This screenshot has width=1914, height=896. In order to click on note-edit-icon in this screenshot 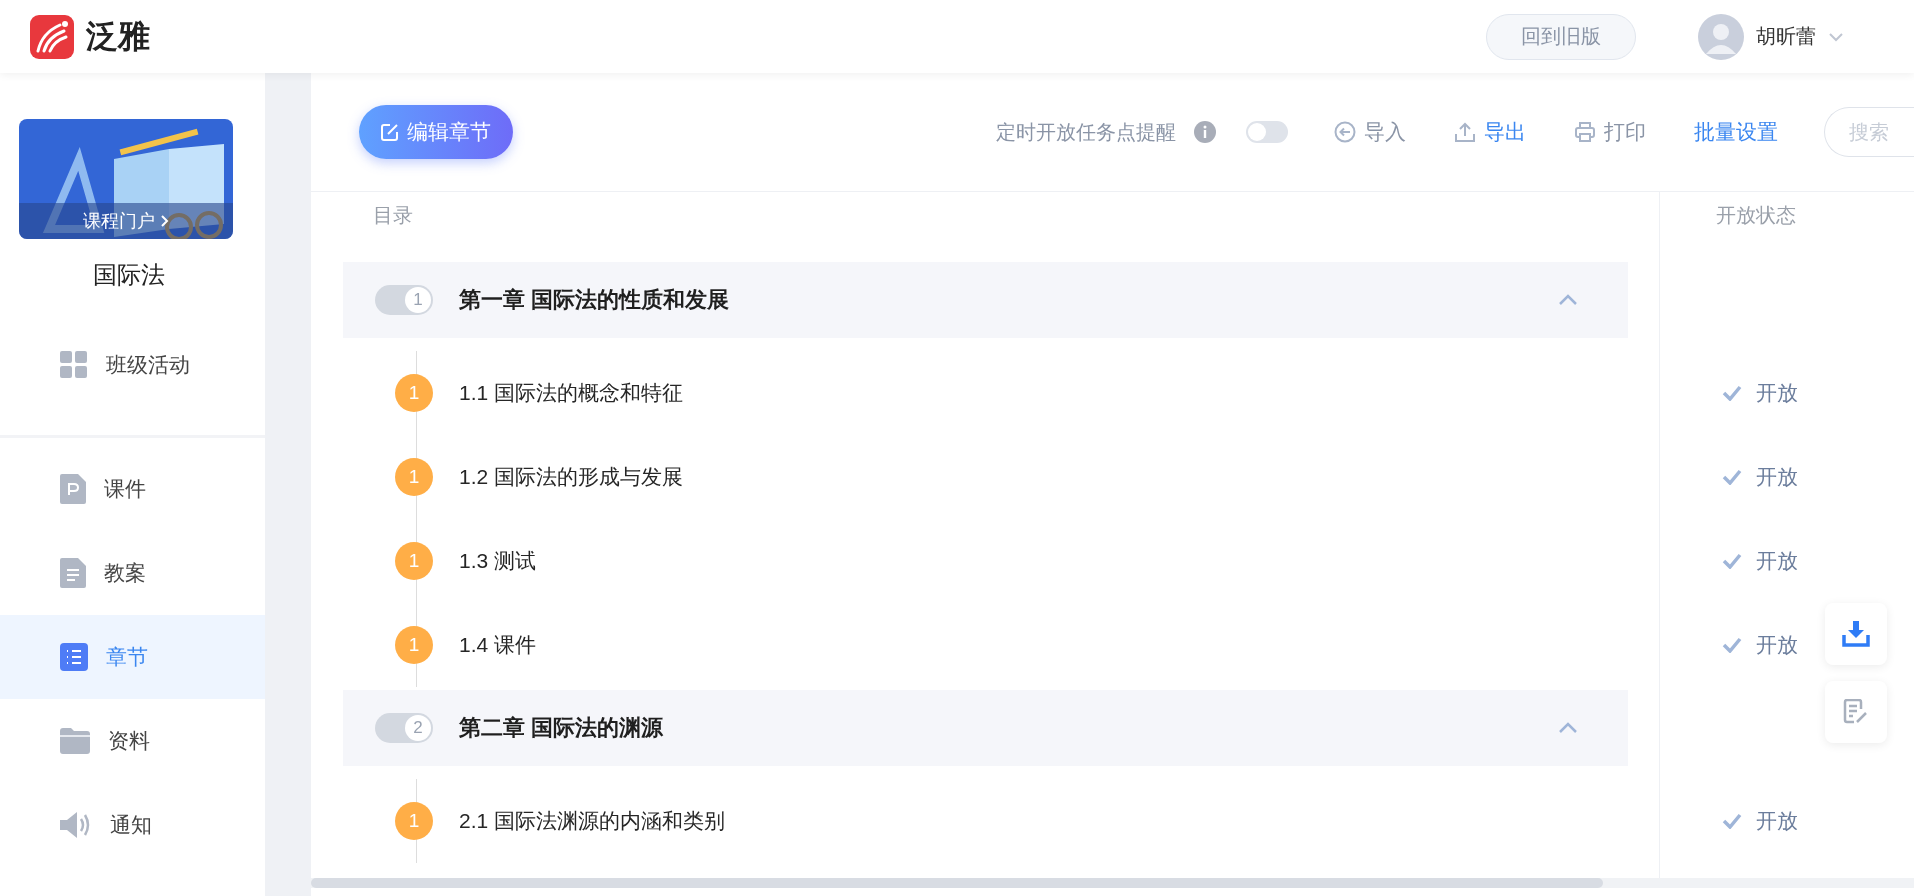, I will do `click(1856, 712)`.